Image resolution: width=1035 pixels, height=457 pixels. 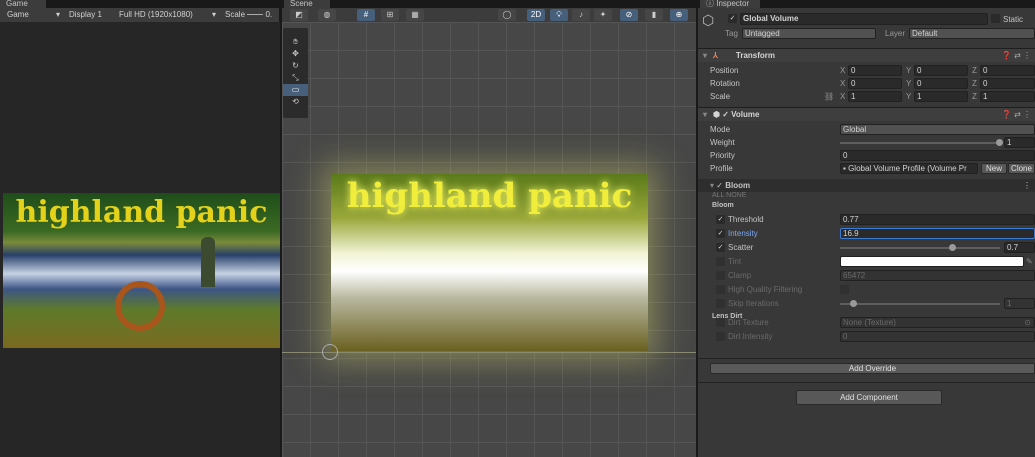 I want to click on 2d-toggle-button: 2D, so click(x=536, y=15).